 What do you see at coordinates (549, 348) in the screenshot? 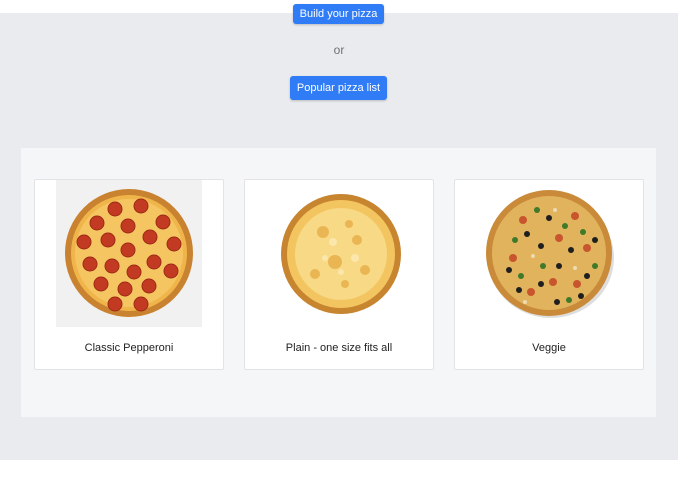
I see `pizza-name: Veggie` at bounding box center [549, 348].